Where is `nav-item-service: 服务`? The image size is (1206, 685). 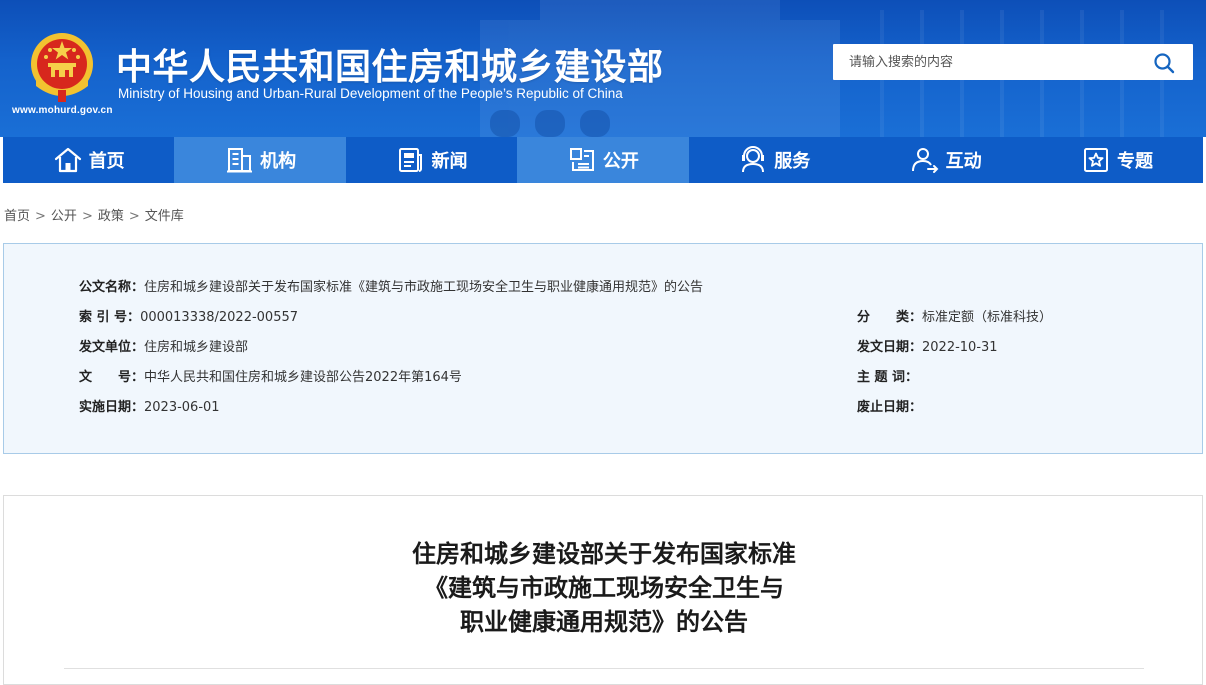
nav-item-service: 服务 is located at coordinates (774, 160).